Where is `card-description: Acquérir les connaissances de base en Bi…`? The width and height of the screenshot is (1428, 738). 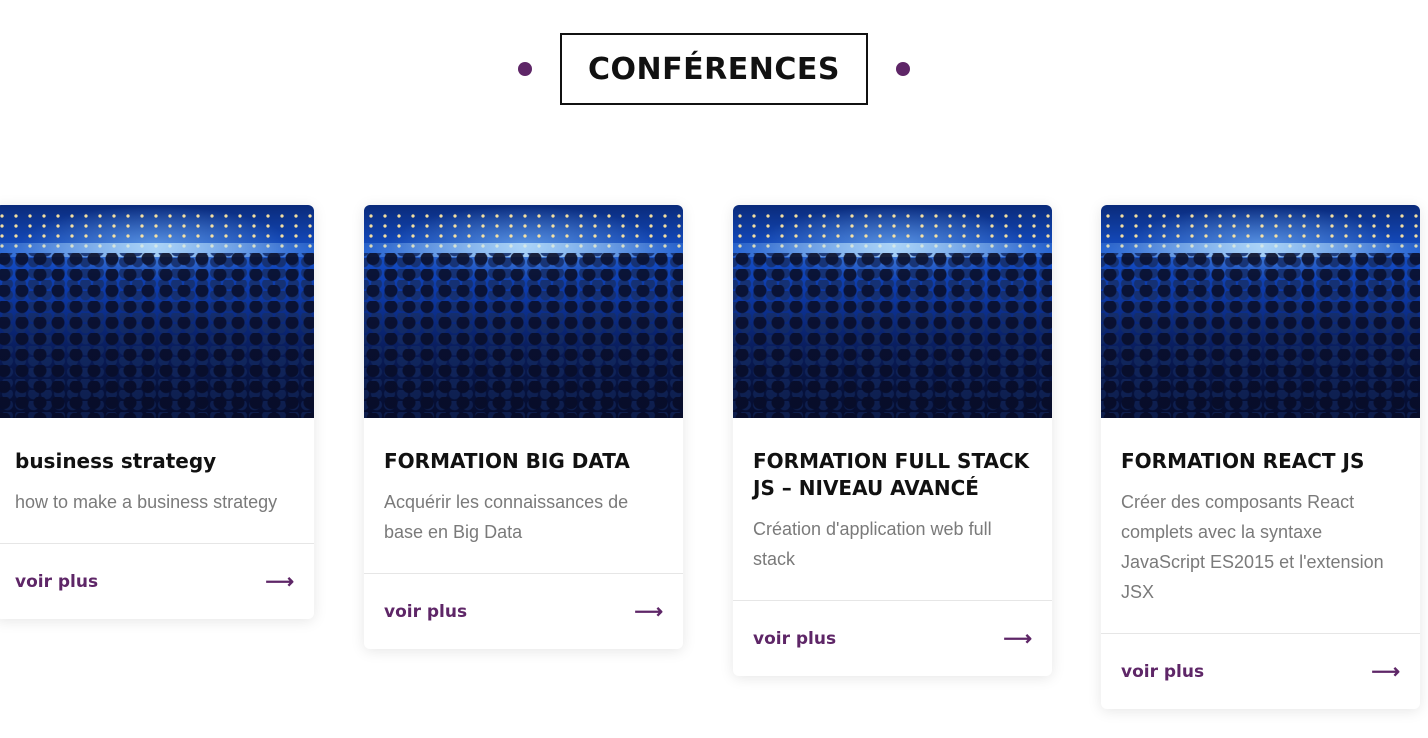 card-description: Acquérir les connaissances de base en Bi… is located at coordinates (506, 517).